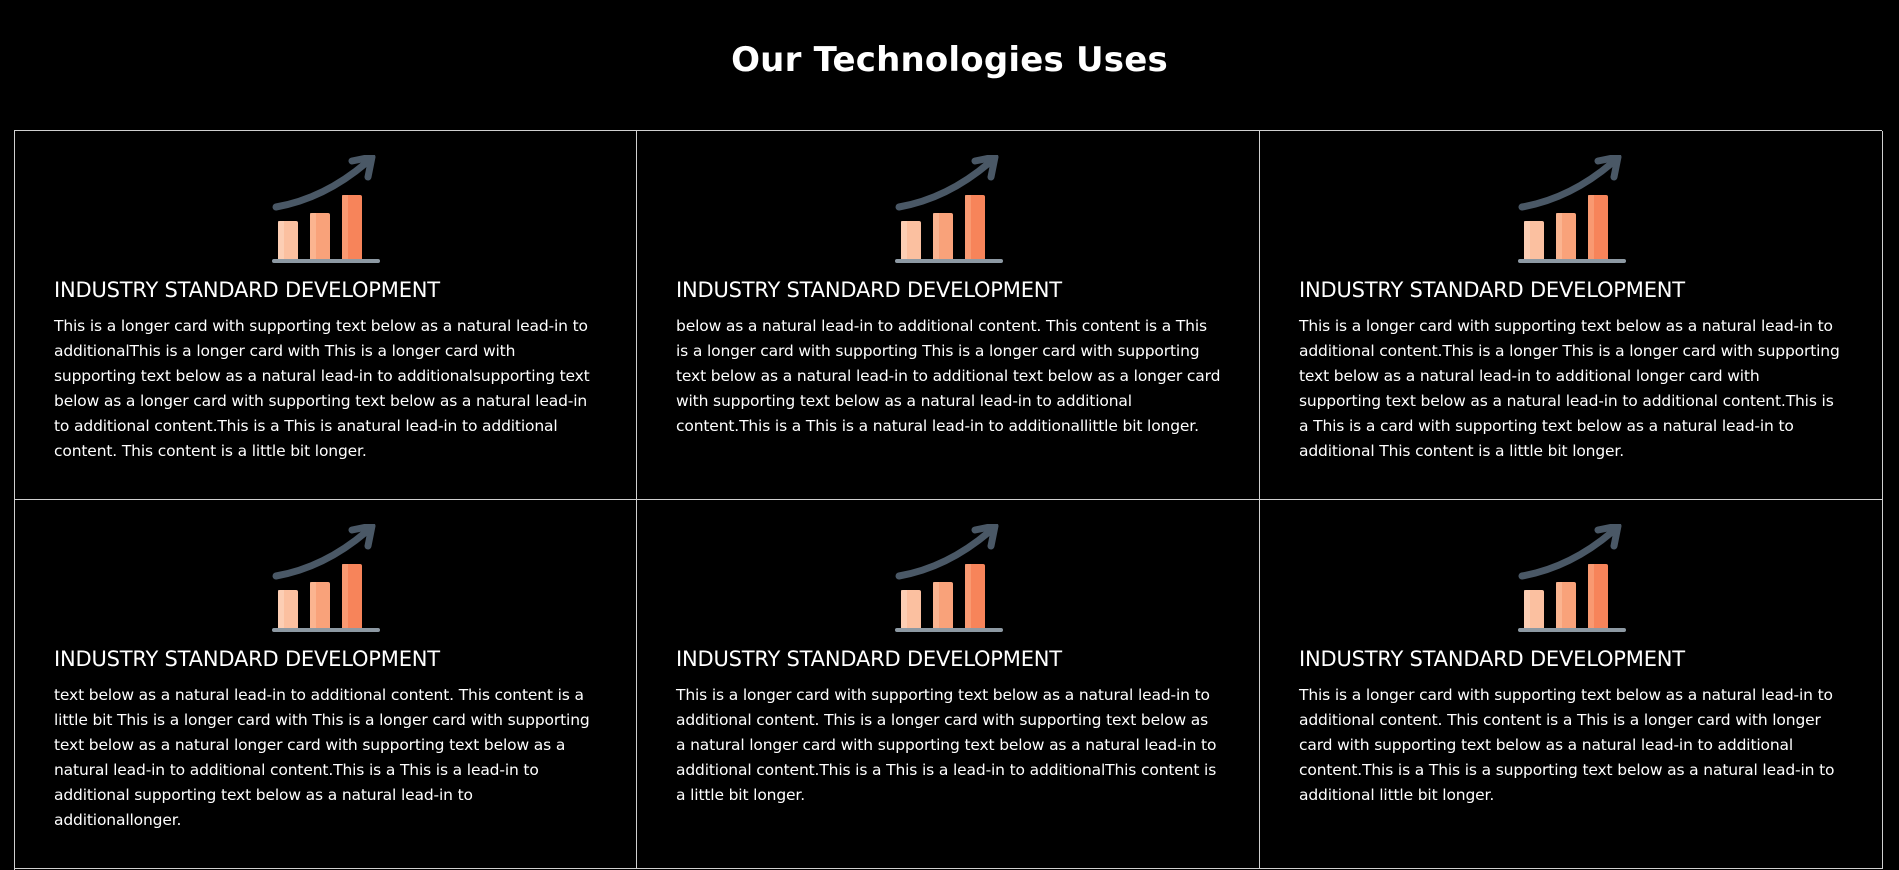  I want to click on section-title: Our Technologies Uses, so click(949, 60).